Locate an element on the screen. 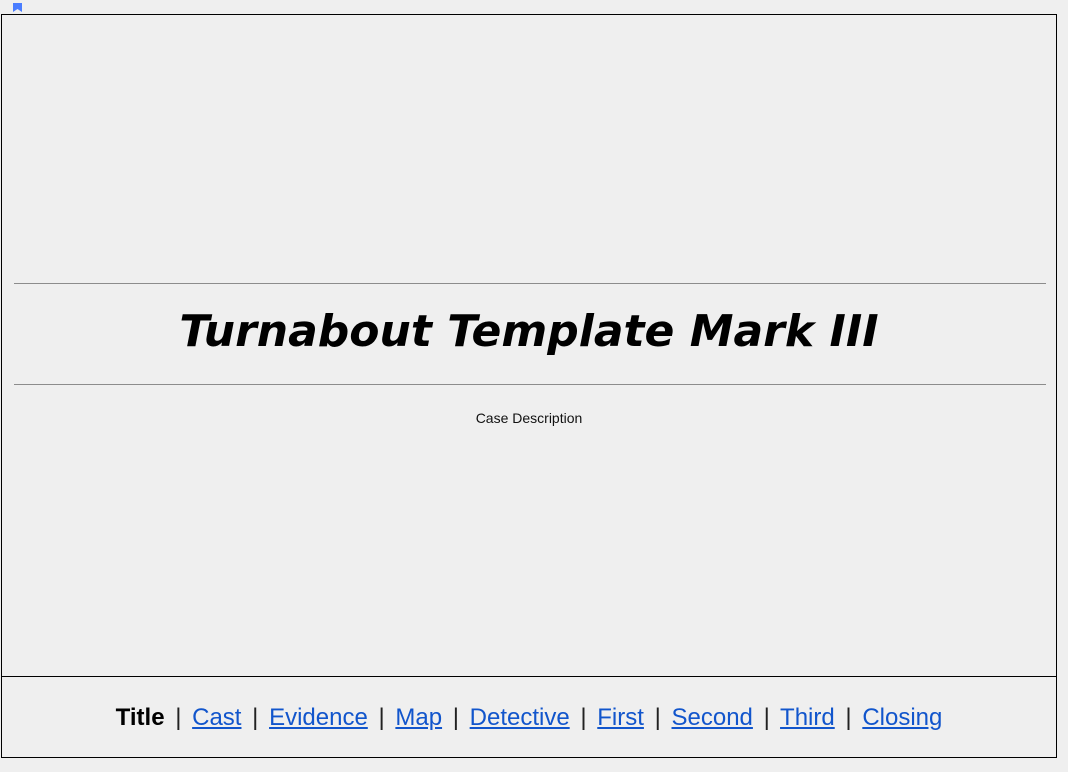 The width and height of the screenshot is (1068, 772). bookmark-icon is located at coordinates (17, 7).